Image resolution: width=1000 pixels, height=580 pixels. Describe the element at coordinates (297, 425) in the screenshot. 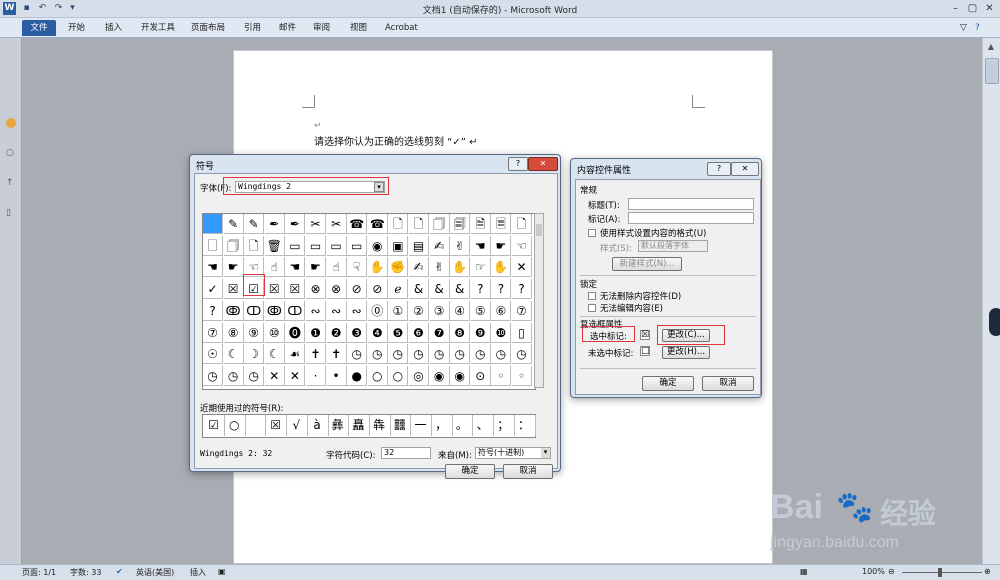

I see `recent-symbol-cell: √` at that location.